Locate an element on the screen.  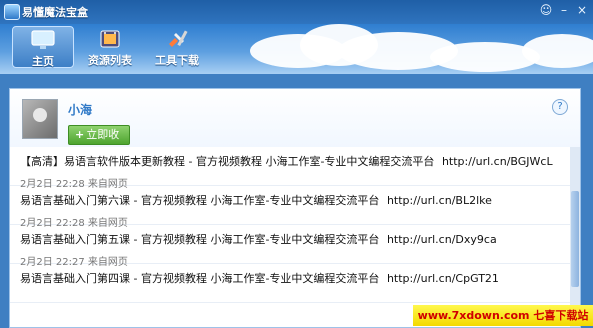
feed-text: 易语言基础入门第六课 - 官方视频教程 小海工作室-专业中文编程交流平台 is located at coordinates (200, 200).